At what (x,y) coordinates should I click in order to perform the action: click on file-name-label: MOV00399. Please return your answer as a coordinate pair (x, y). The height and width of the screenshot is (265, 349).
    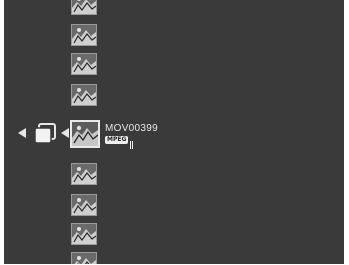
    Looking at the image, I should click on (131, 128).